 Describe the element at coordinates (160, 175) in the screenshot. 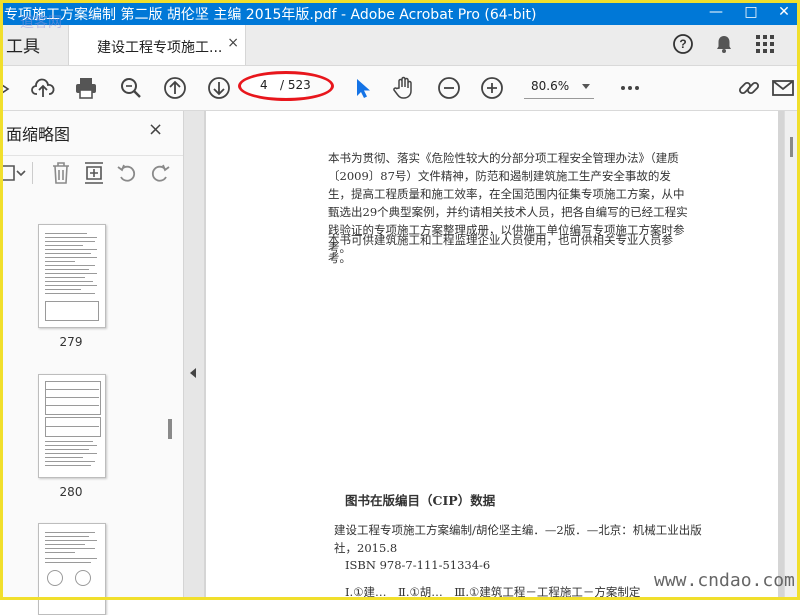

I see `rotate-right-icon` at that location.